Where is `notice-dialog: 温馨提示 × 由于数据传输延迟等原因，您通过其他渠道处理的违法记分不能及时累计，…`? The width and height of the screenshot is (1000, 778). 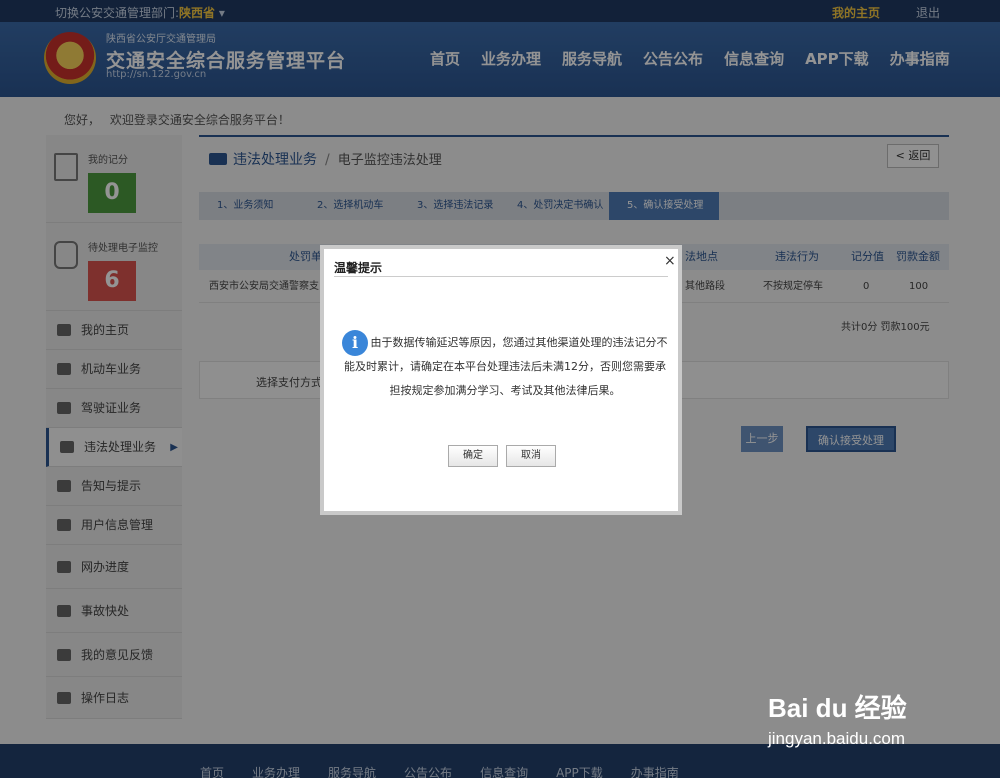 notice-dialog: 温馨提示 × 由于数据传输延迟等原因，您通过其他渠道处理的违法记分不能及时累计，… is located at coordinates (501, 380).